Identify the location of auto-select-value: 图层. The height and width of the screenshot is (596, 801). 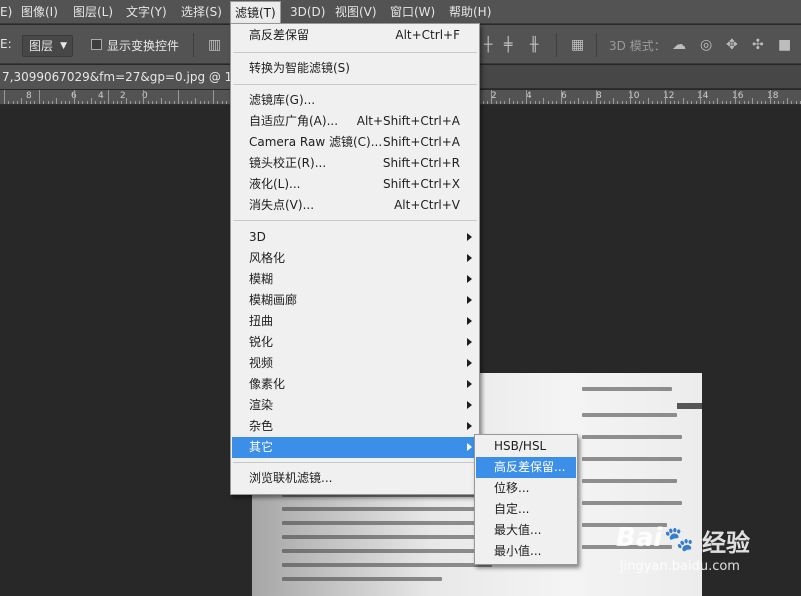
(41, 46).